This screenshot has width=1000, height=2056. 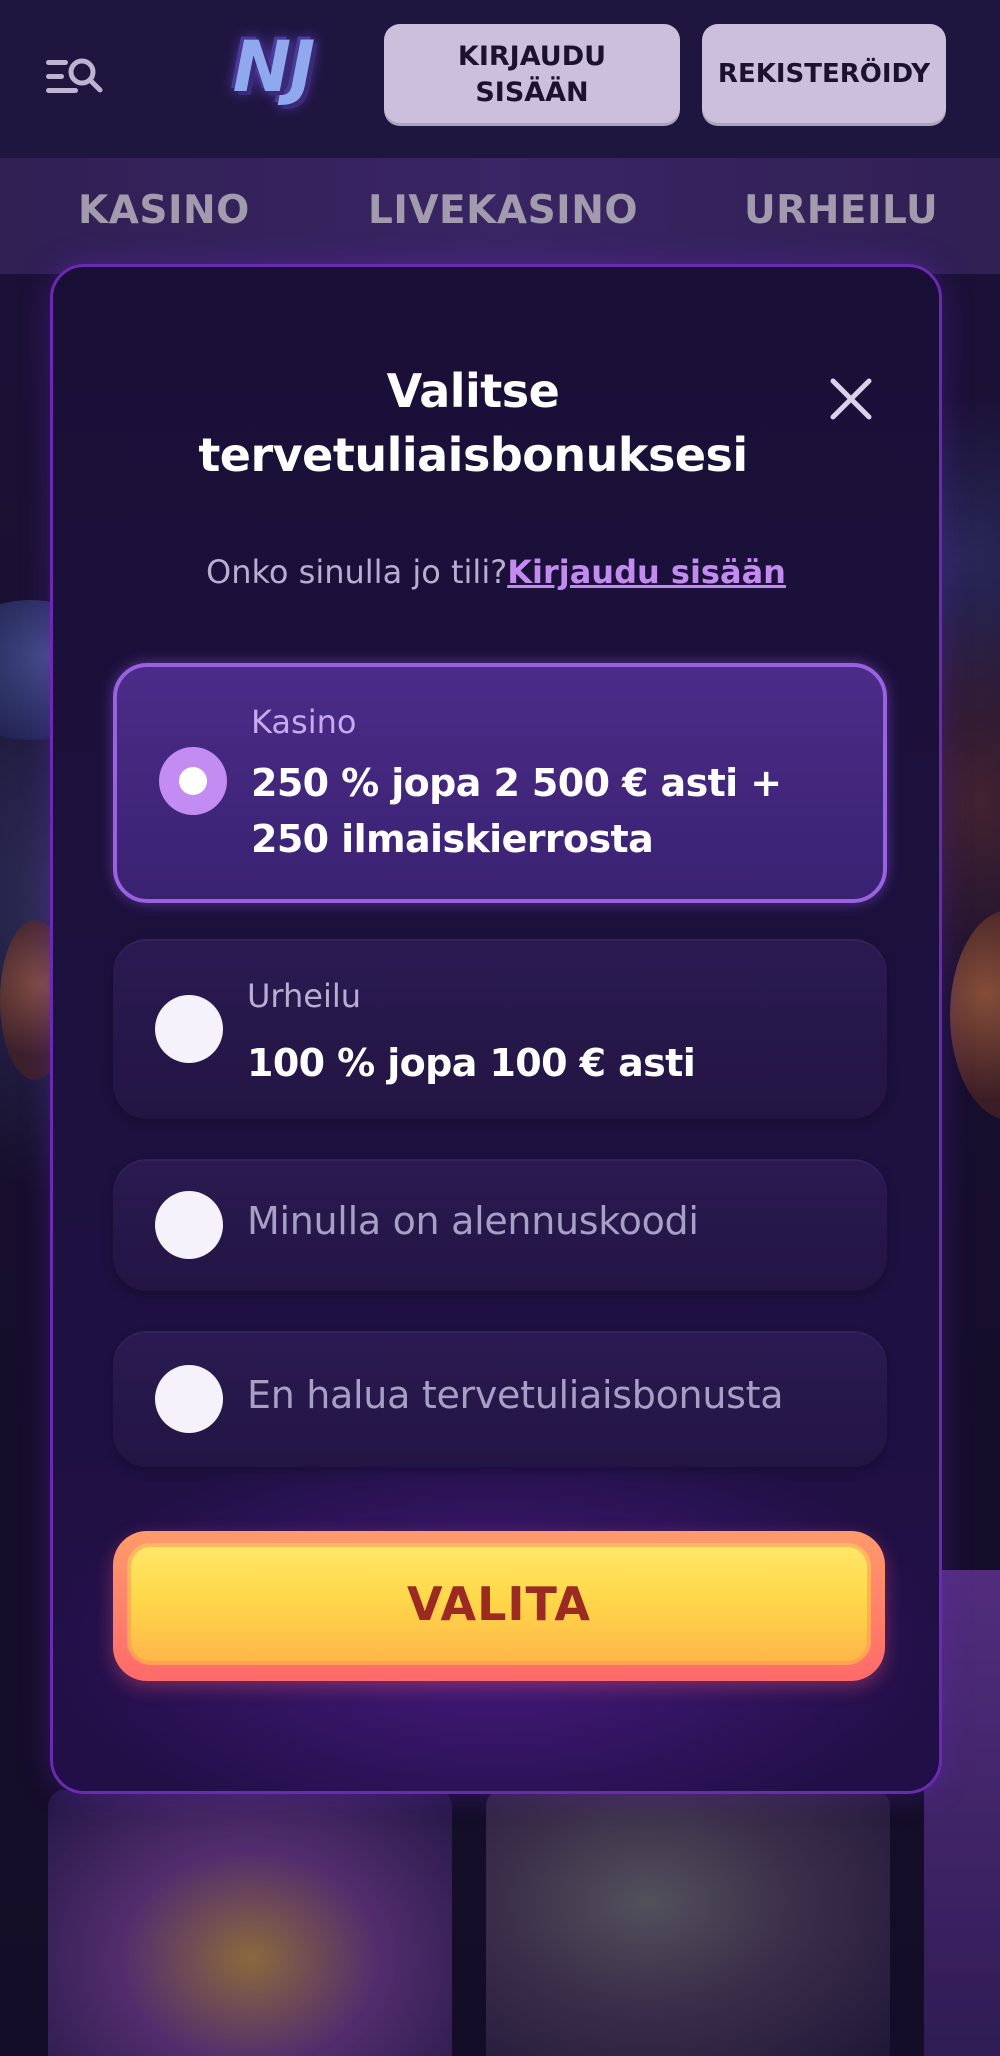 I want to click on login-button-label: KIRJAUDU SISÄÄN, so click(x=532, y=74).